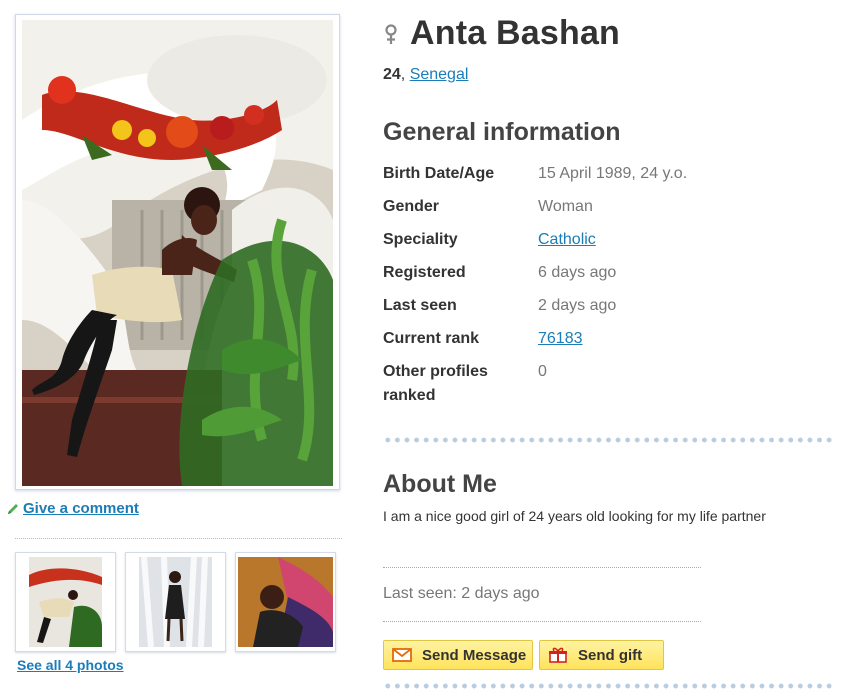 Image resolution: width=852 pixels, height=699 pixels. What do you see at coordinates (577, 272) in the screenshot?
I see `info-value: 6 days ago` at bounding box center [577, 272].